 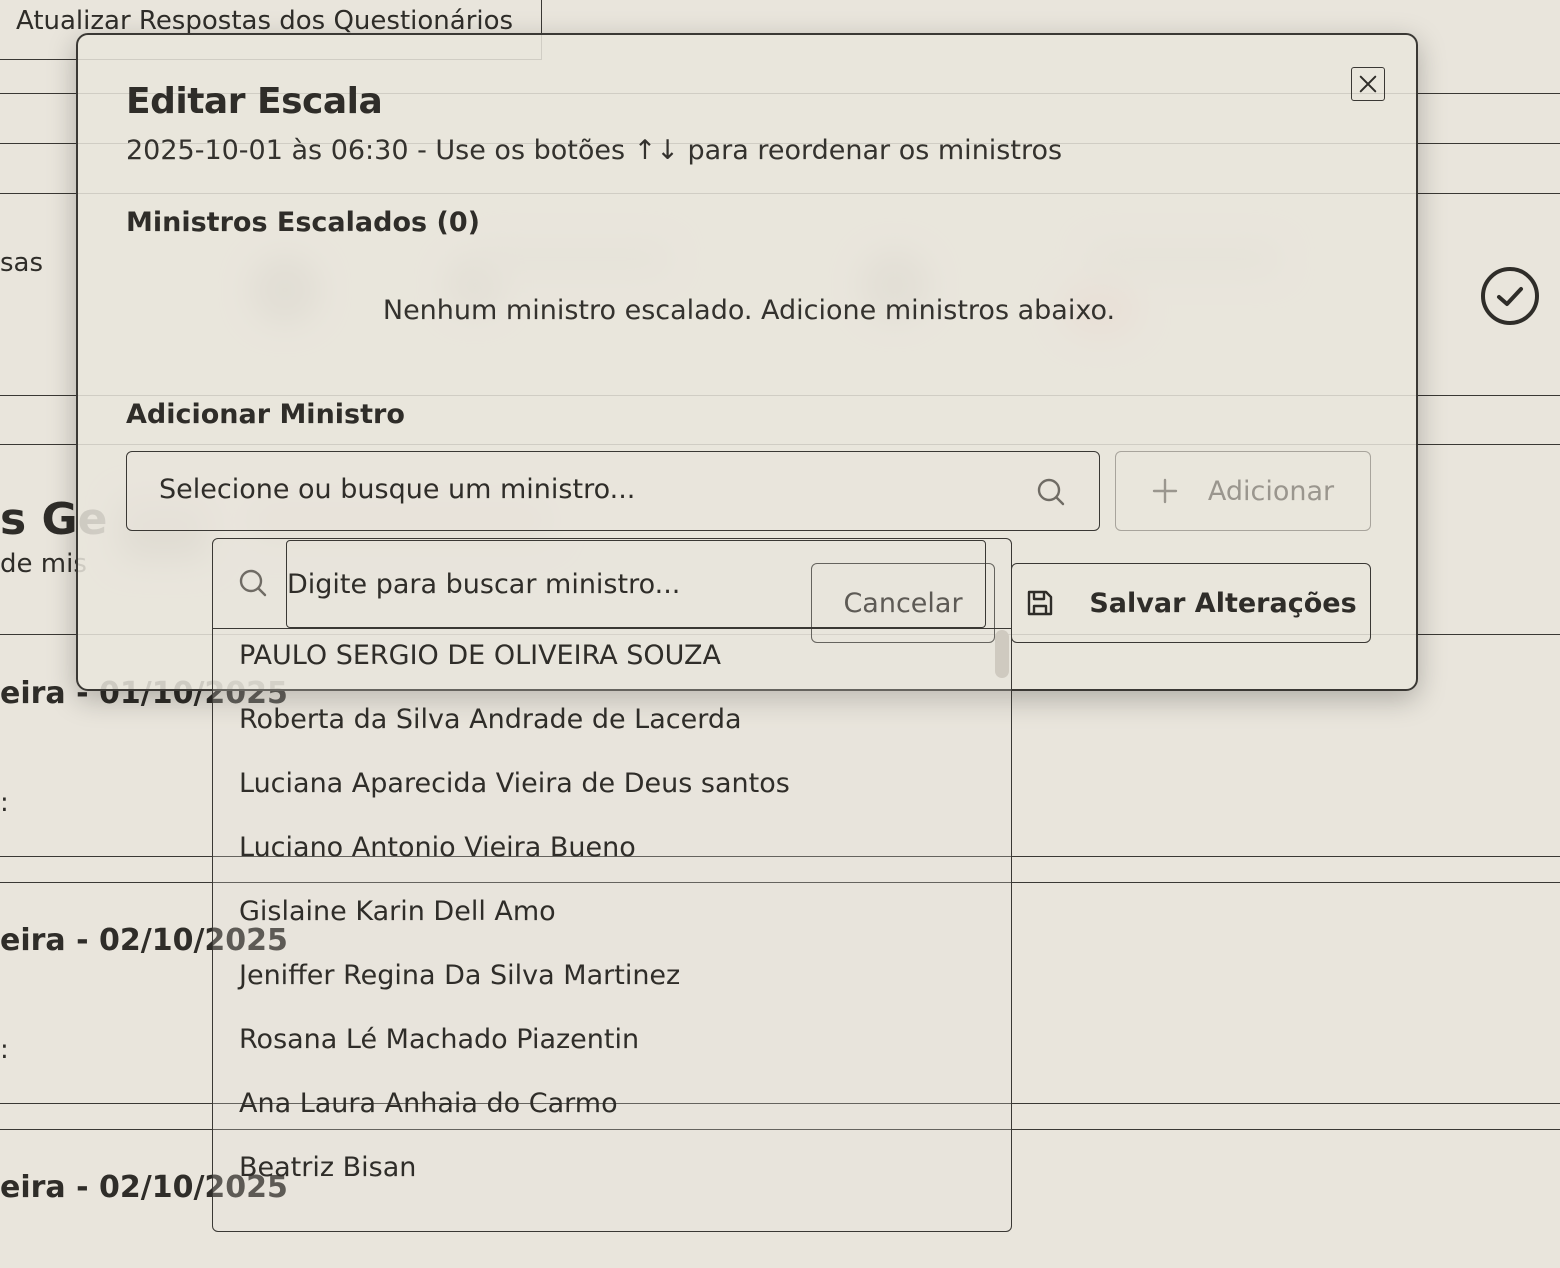 What do you see at coordinates (265, 21) in the screenshot?
I see `update-answers-tab-label: Atualizar Respostas dos Questionários` at bounding box center [265, 21].